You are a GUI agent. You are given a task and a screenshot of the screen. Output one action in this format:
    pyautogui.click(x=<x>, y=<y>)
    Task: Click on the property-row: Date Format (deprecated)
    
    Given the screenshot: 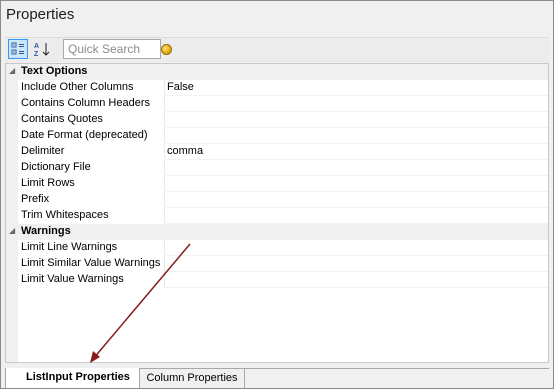 What is the action you would take?
    pyautogui.click(x=277, y=136)
    